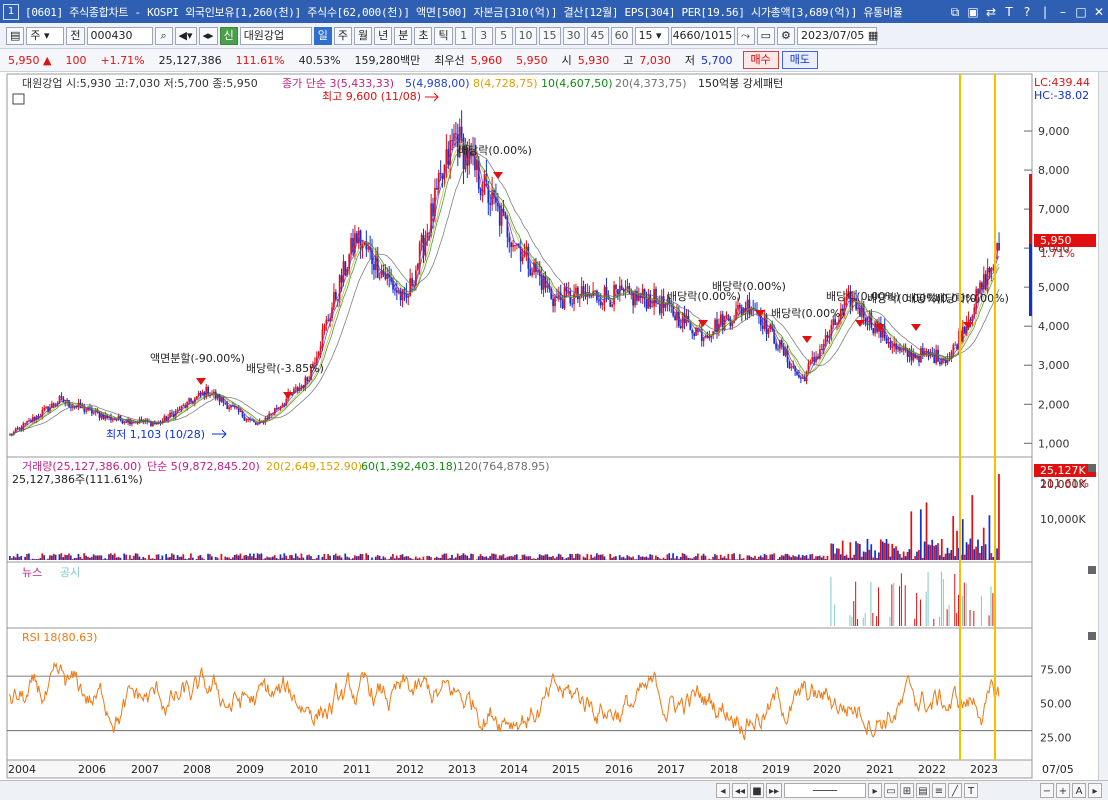 The width and height of the screenshot is (1108, 800). What do you see at coordinates (32, 572) in the screenshot?
I see `news-label: 뉴스` at bounding box center [32, 572].